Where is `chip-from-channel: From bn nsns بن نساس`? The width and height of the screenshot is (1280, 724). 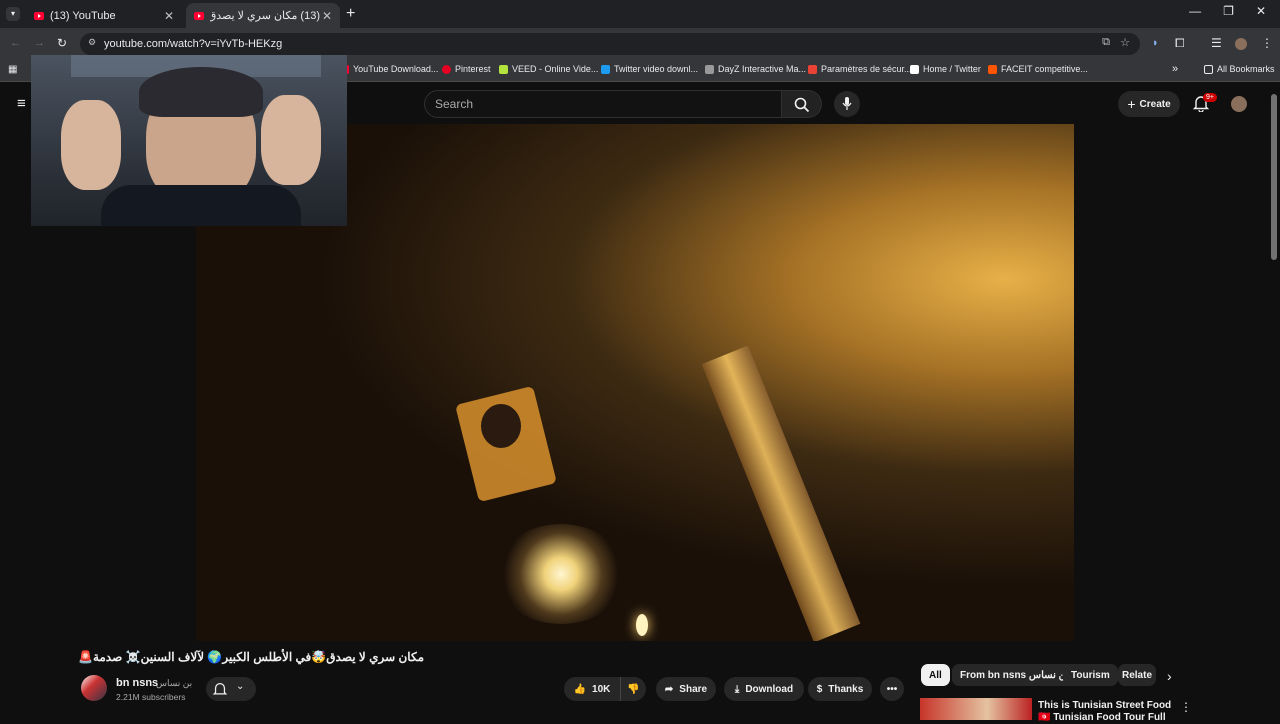 chip-from-channel: From bn nsns بن نساس is located at coordinates (1015, 675).